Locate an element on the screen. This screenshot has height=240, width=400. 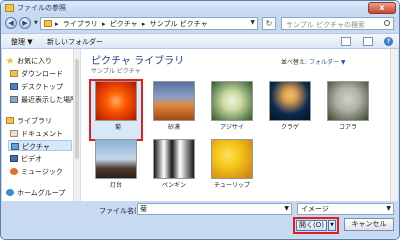
file-item-desert: 砂漠 is located at coordinates (174, 110).